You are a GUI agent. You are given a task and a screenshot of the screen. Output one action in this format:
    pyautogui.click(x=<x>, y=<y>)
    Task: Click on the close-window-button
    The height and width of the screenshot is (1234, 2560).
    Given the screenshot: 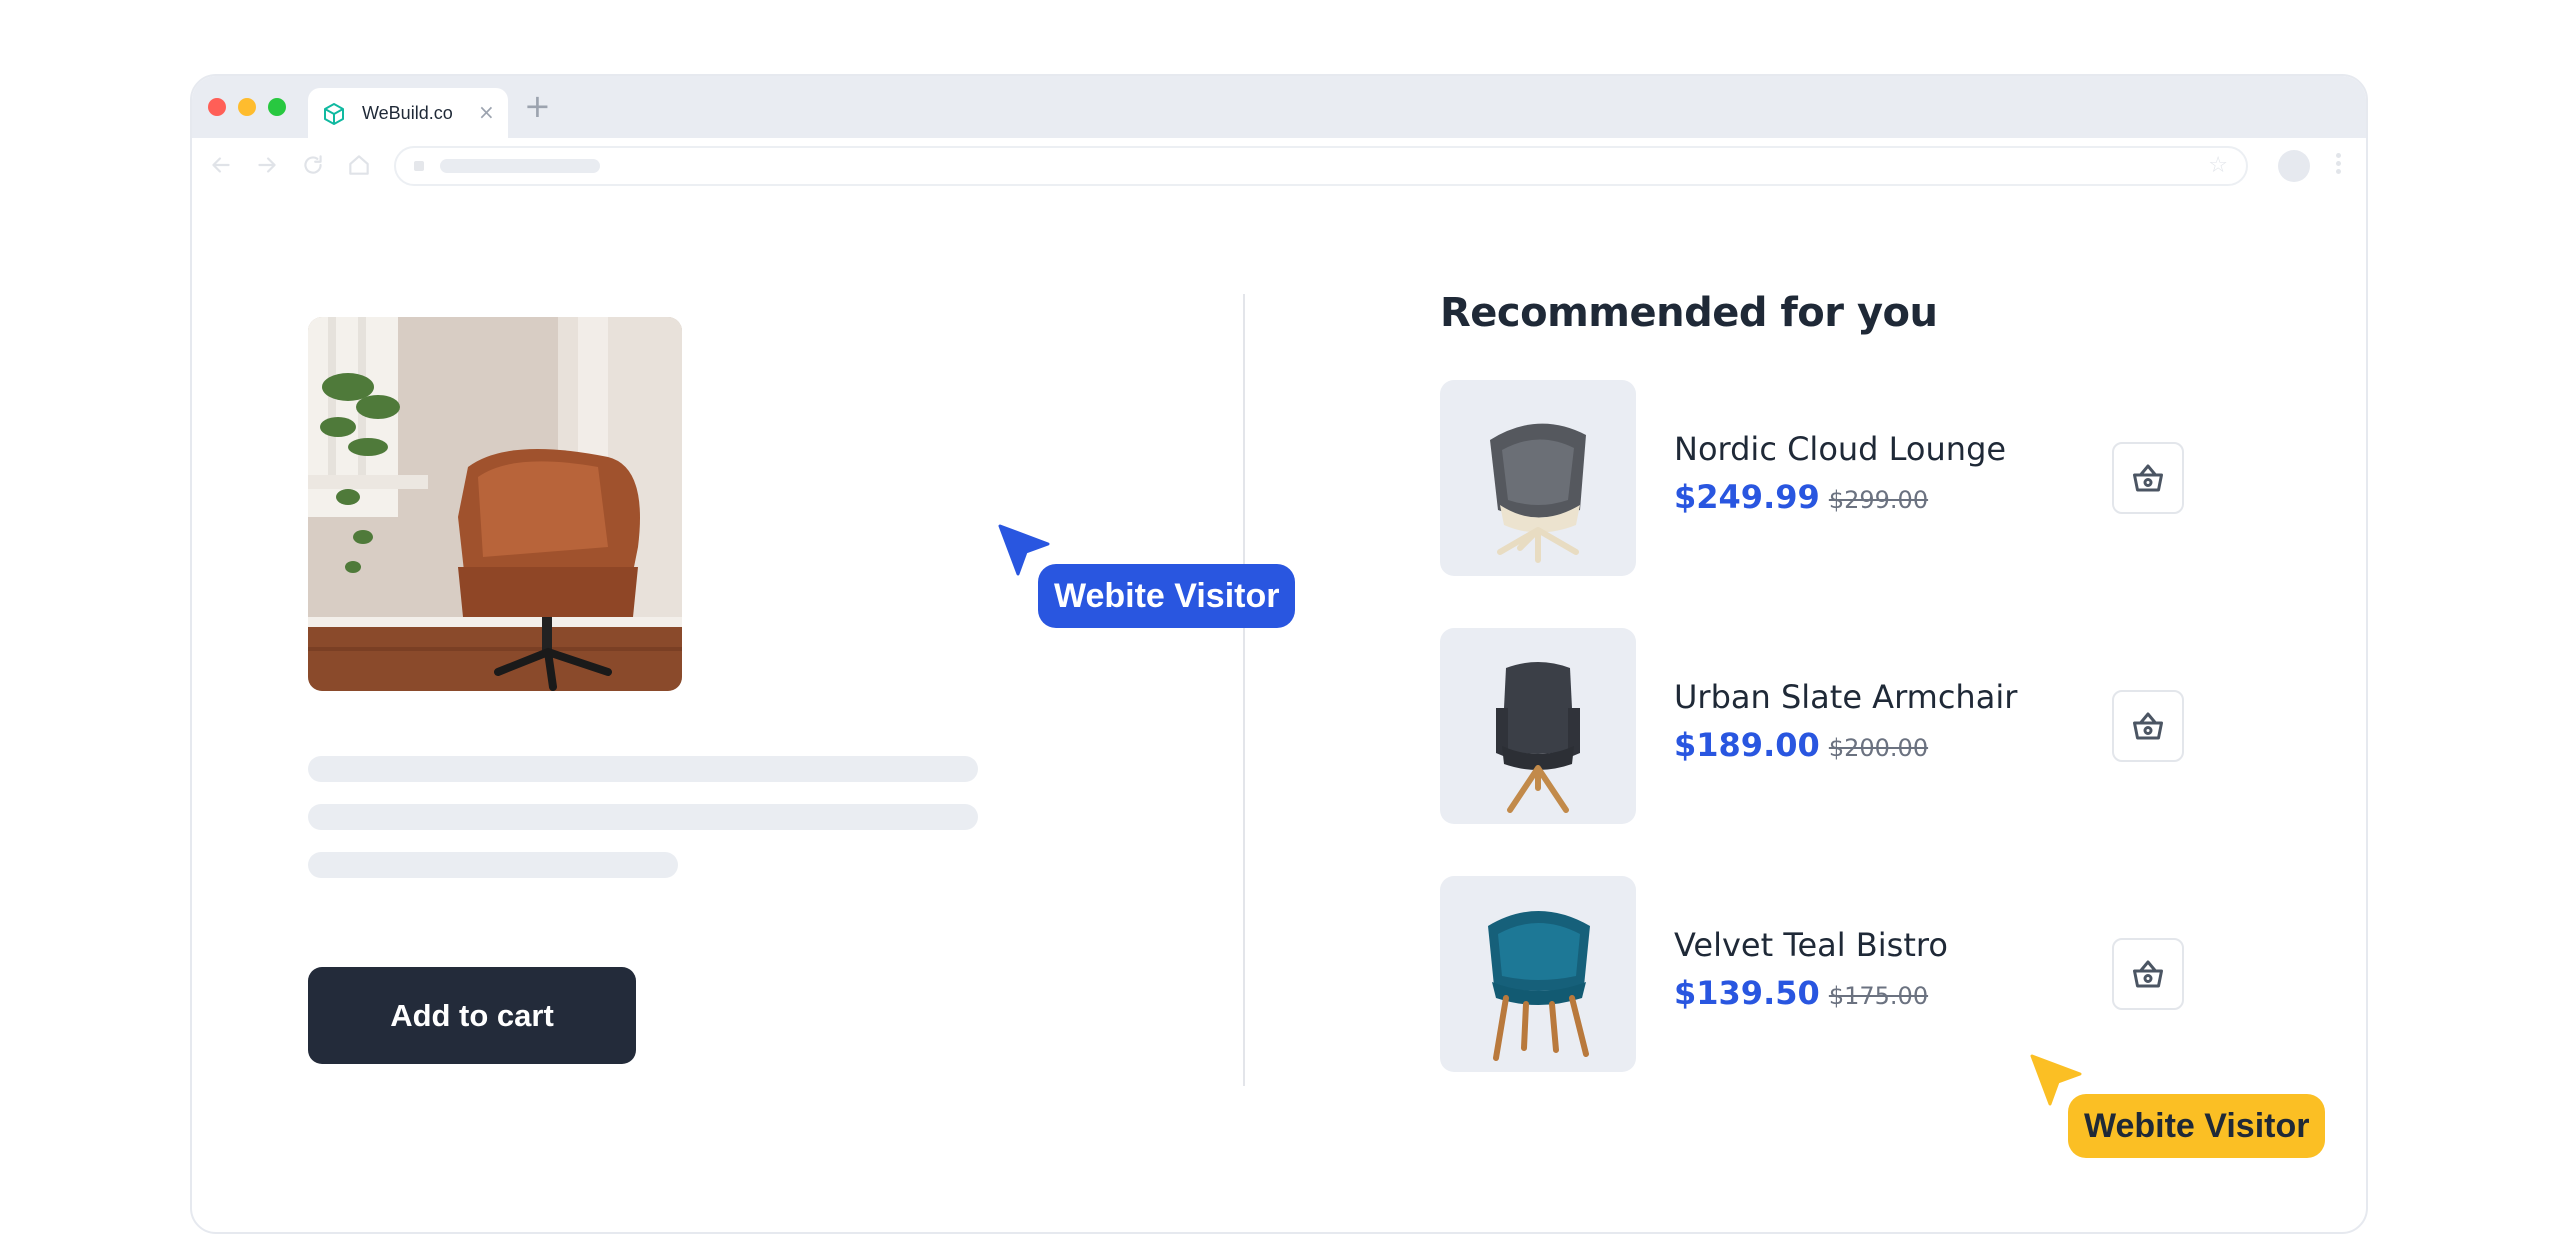 What is the action you would take?
    pyautogui.click(x=217, y=107)
    